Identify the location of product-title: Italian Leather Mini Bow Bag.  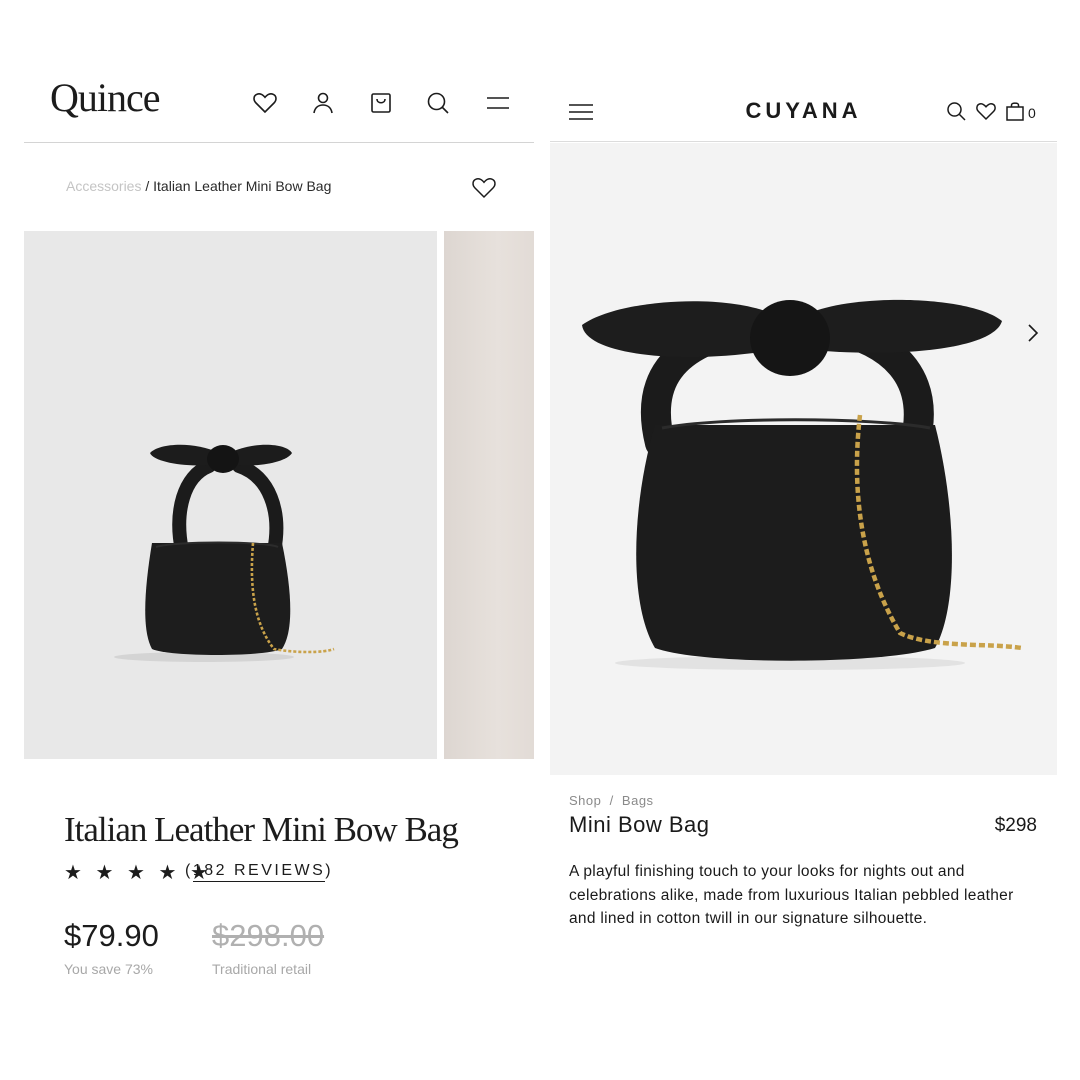
(261, 829).